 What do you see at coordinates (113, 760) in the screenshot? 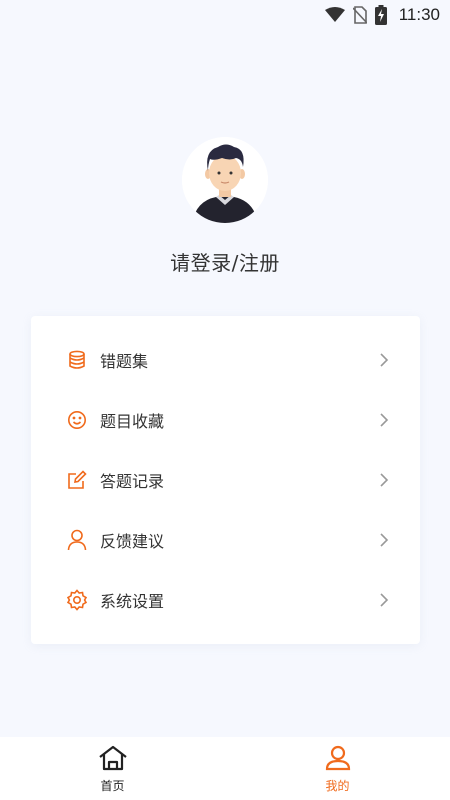
I see `home-icon` at bounding box center [113, 760].